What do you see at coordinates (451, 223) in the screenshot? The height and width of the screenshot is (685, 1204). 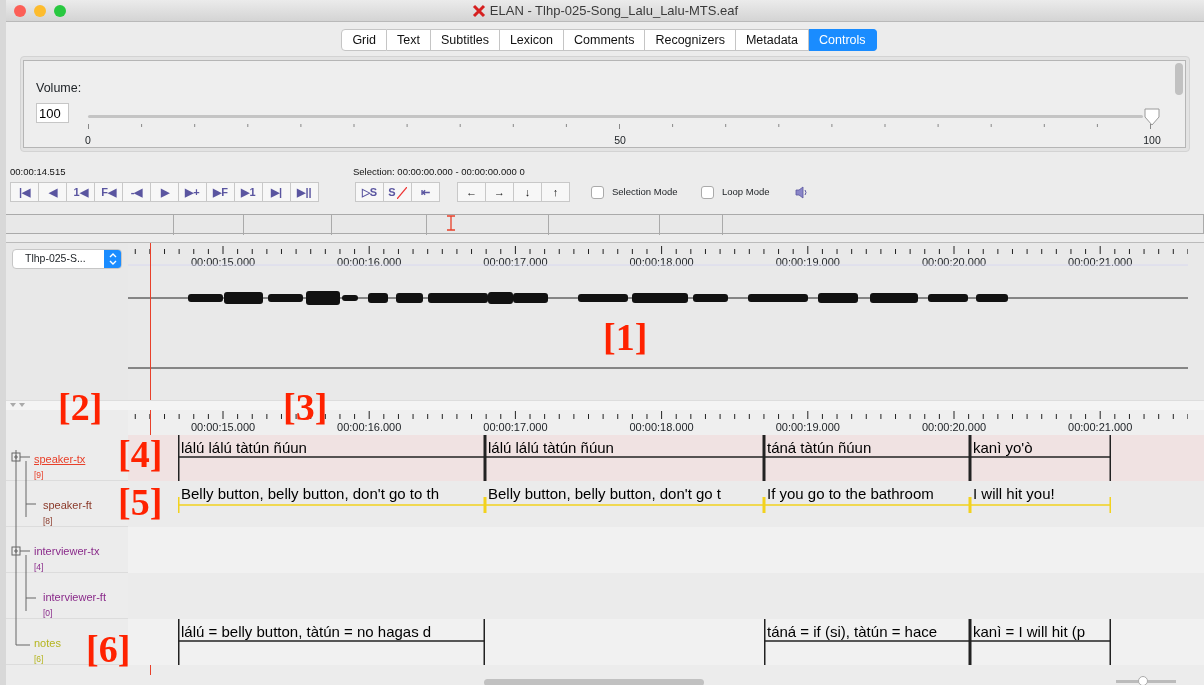 I see `position-marker` at bounding box center [451, 223].